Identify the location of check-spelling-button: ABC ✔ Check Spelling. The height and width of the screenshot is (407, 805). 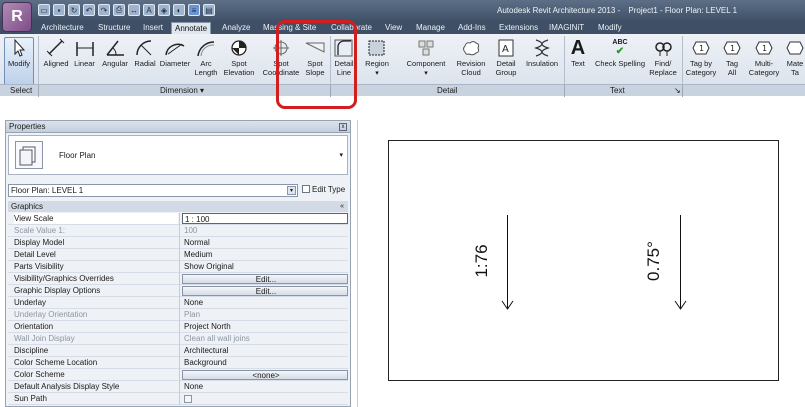
(620, 53).